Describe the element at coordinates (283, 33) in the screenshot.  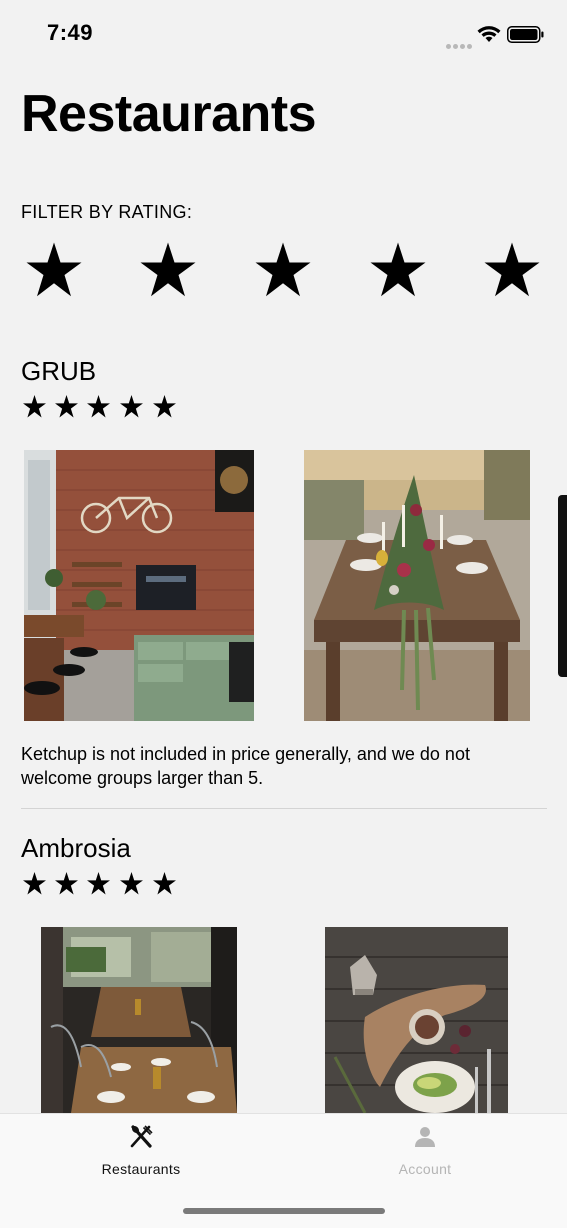
I see `status-bar: 7:49` at that location.